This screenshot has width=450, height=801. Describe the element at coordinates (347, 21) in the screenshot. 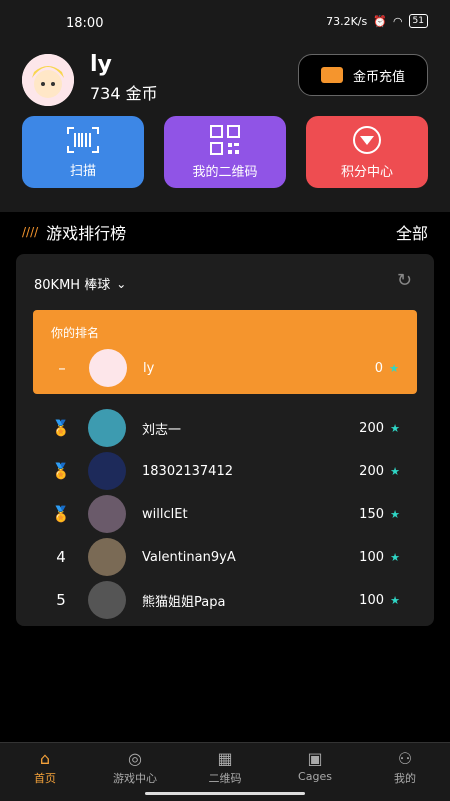

I see `network-speed: 73.2K/s` at that location.